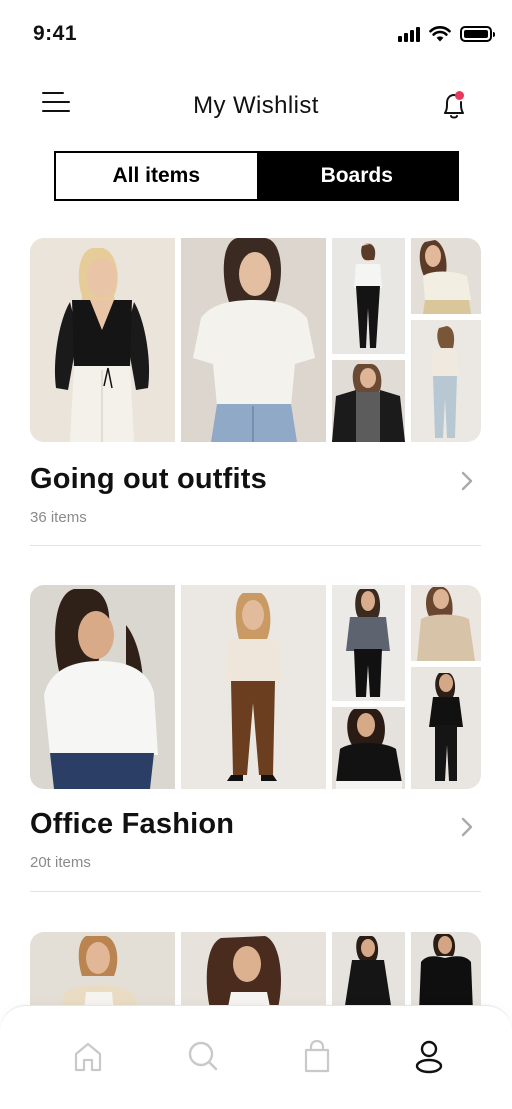 The width and height of the screenshot is (512, 1109). Describe the element at coordinates (256, 106) in the screenshot. I see `header: My Wishlist` at that location.